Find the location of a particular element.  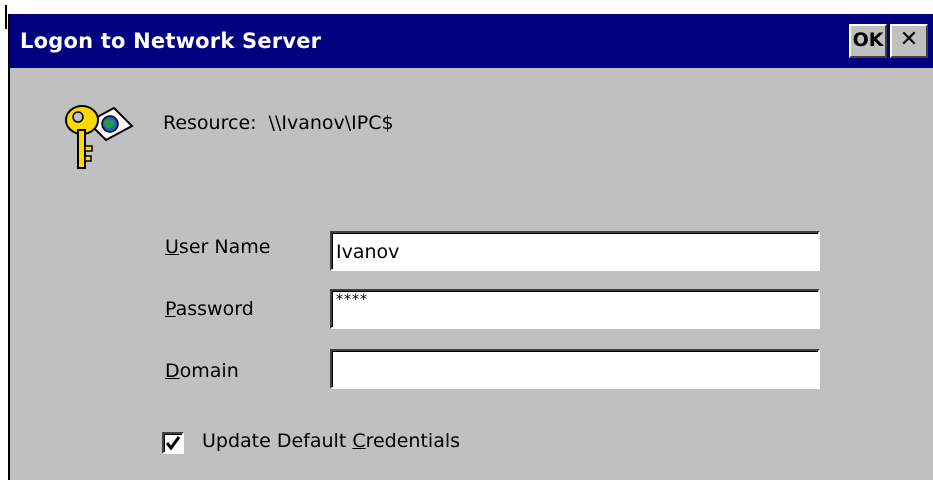

domain-label: Domain is located at coordinates (202, 371).